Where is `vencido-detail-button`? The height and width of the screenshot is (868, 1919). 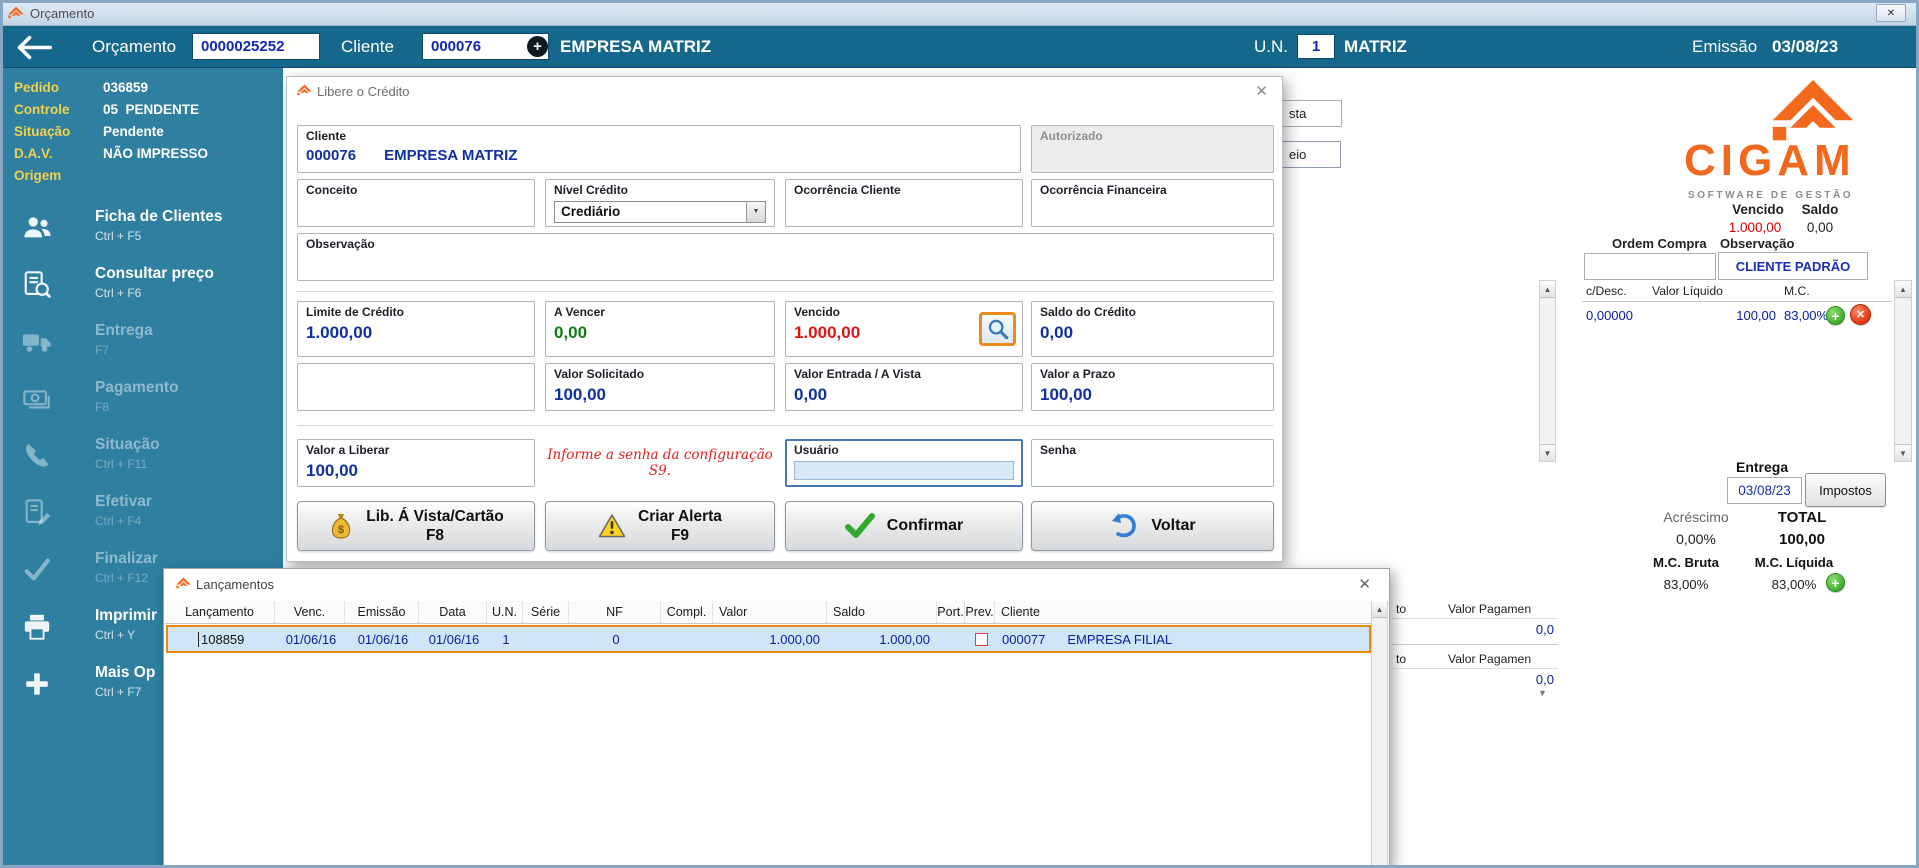
vencido-detail-button is located at coordinates (997, 329).